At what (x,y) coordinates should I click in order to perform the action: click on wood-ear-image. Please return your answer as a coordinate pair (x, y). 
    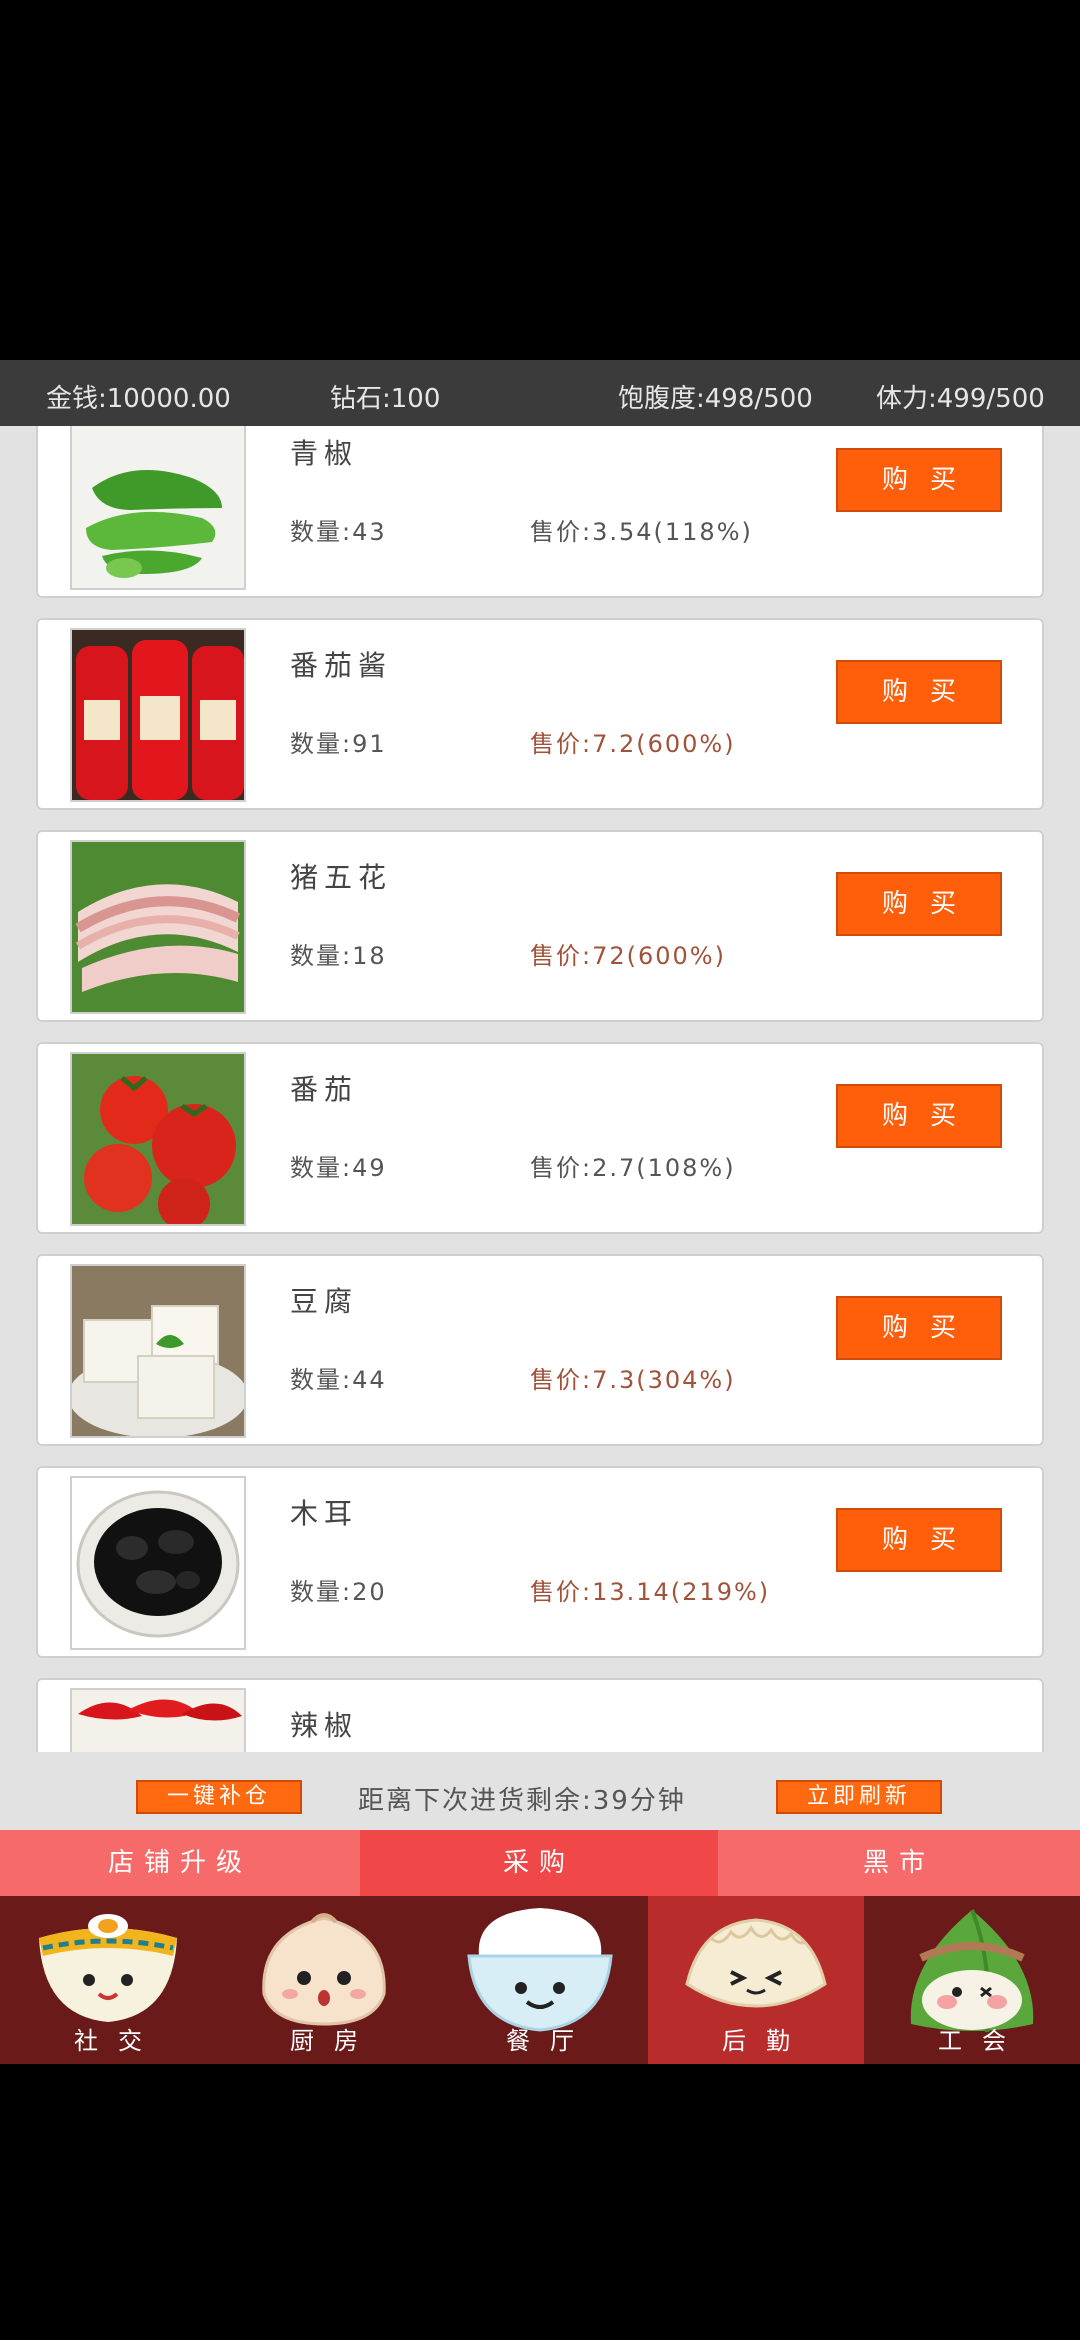
    Looking at the image, I should click on (158, 1563).